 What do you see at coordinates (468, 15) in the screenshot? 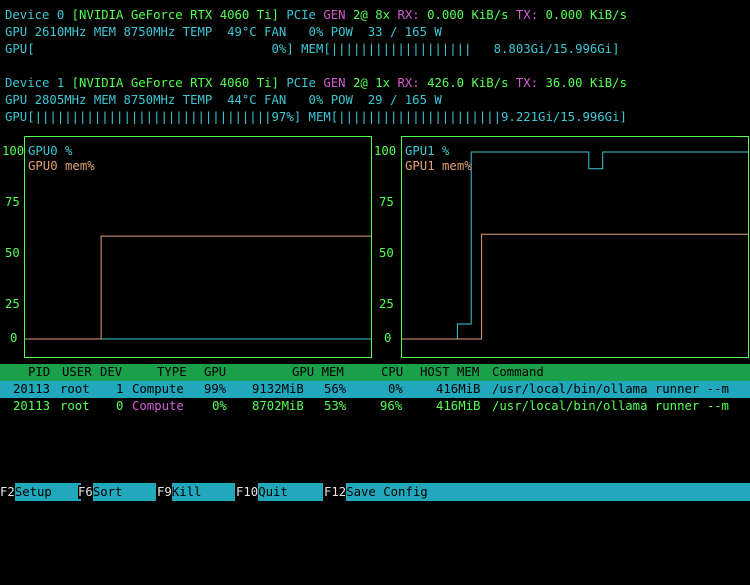
I see `device0-rx-value: 0.000 KiB/s` at bounding box center [468, 15].